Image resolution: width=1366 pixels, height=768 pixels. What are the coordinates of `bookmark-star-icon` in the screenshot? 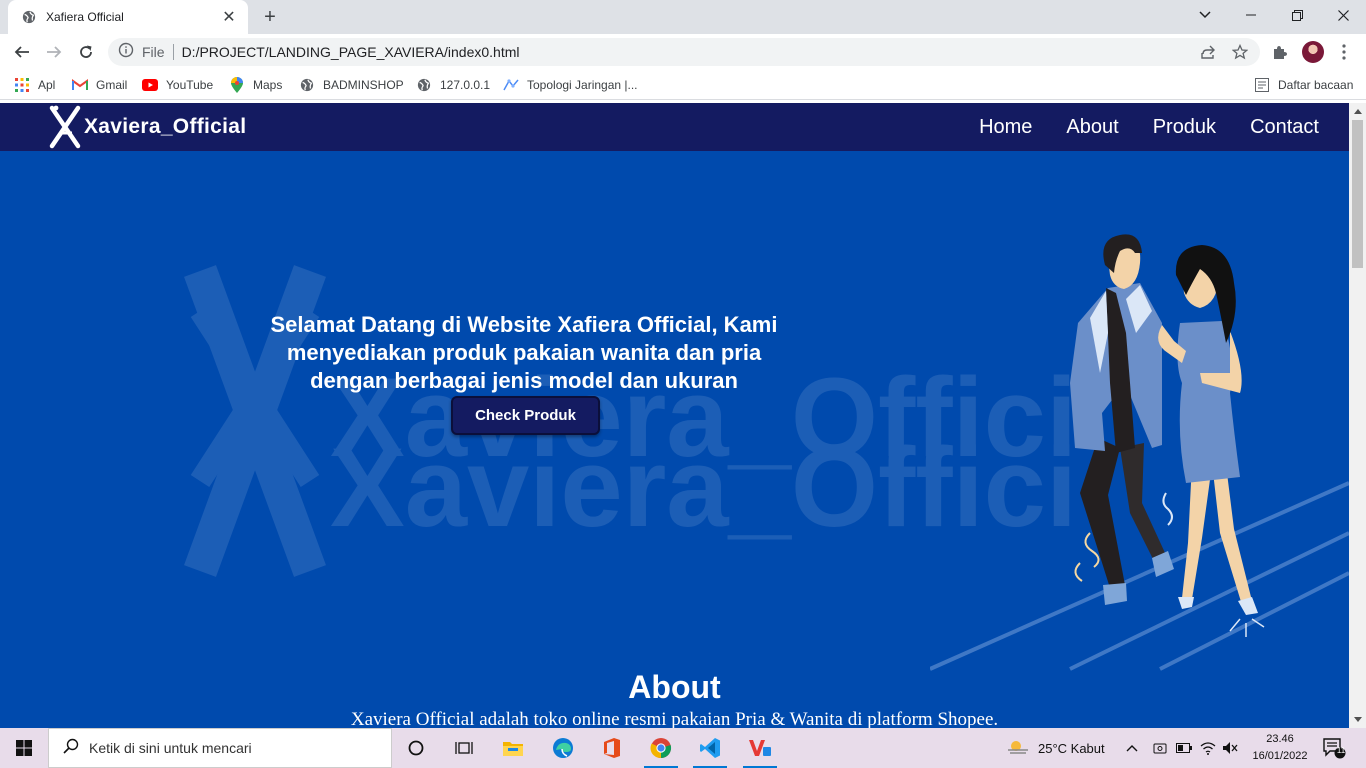 It's located at (1240, 52).